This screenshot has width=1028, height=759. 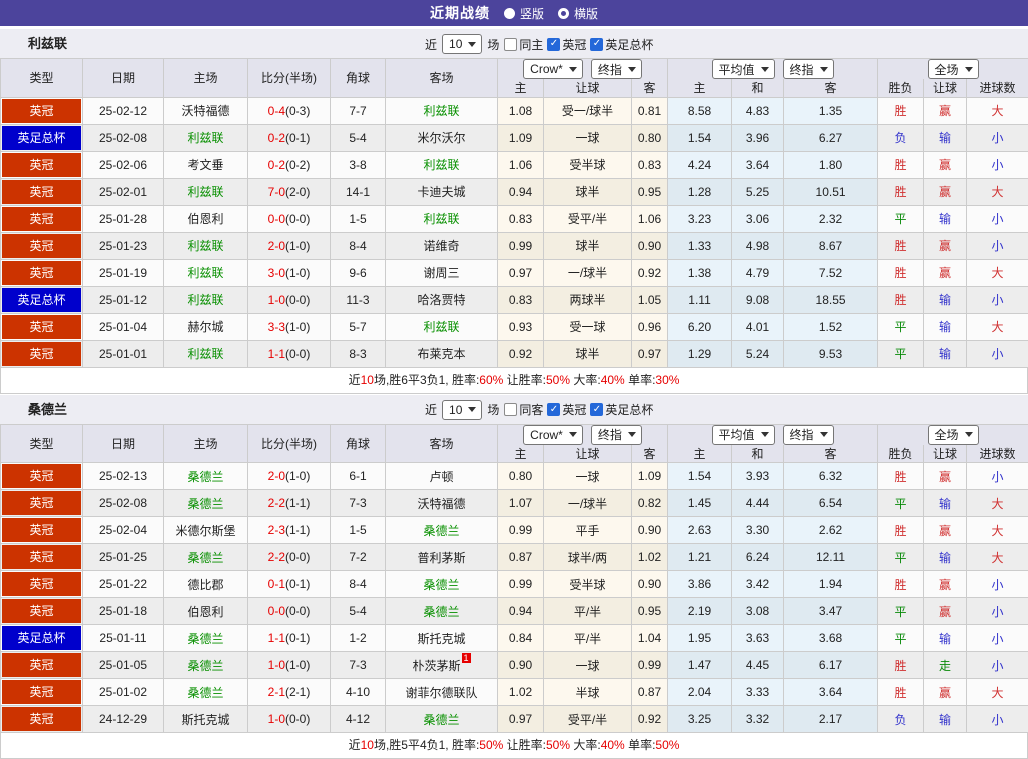 What do you see at coordinates (945, 454) in the screenshot?
I see `subcol-handicap-result: 让球` at bounding box center [945, 454].